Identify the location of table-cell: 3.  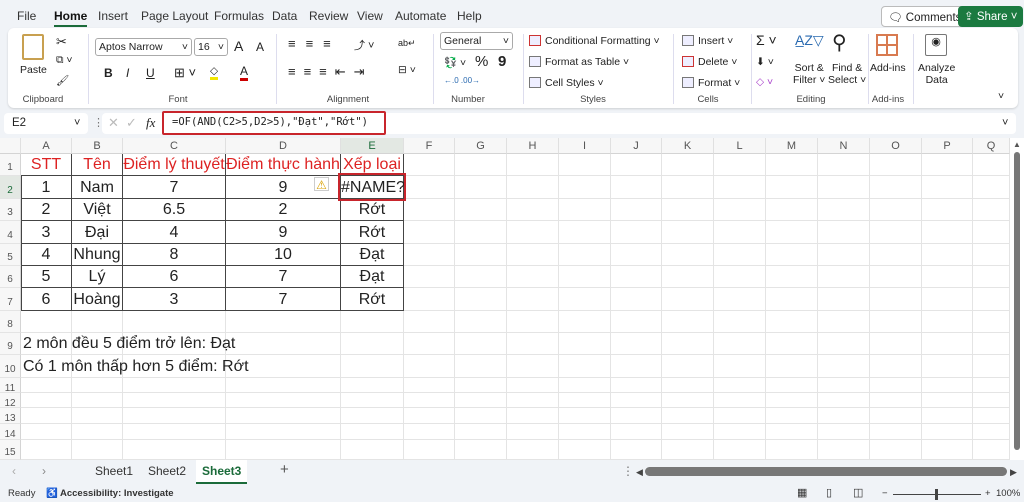
(174, 299).